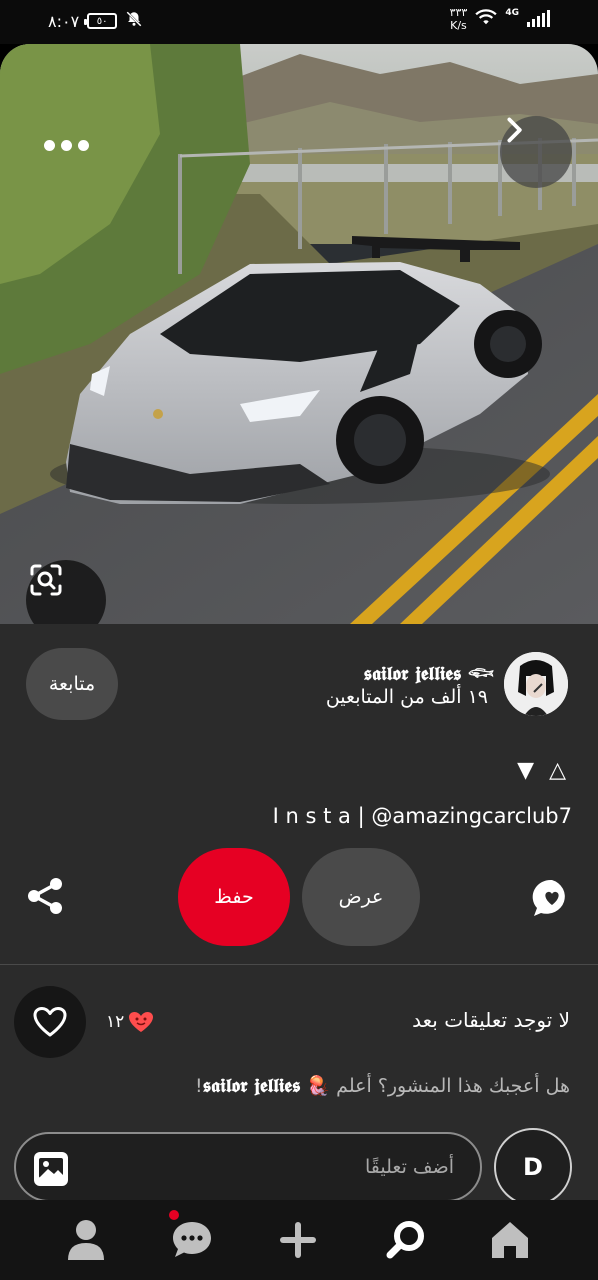 This screenshot has height=1280, width=598. I want to click on comment-input: أضف تعليقًا, so click(248, 1167).